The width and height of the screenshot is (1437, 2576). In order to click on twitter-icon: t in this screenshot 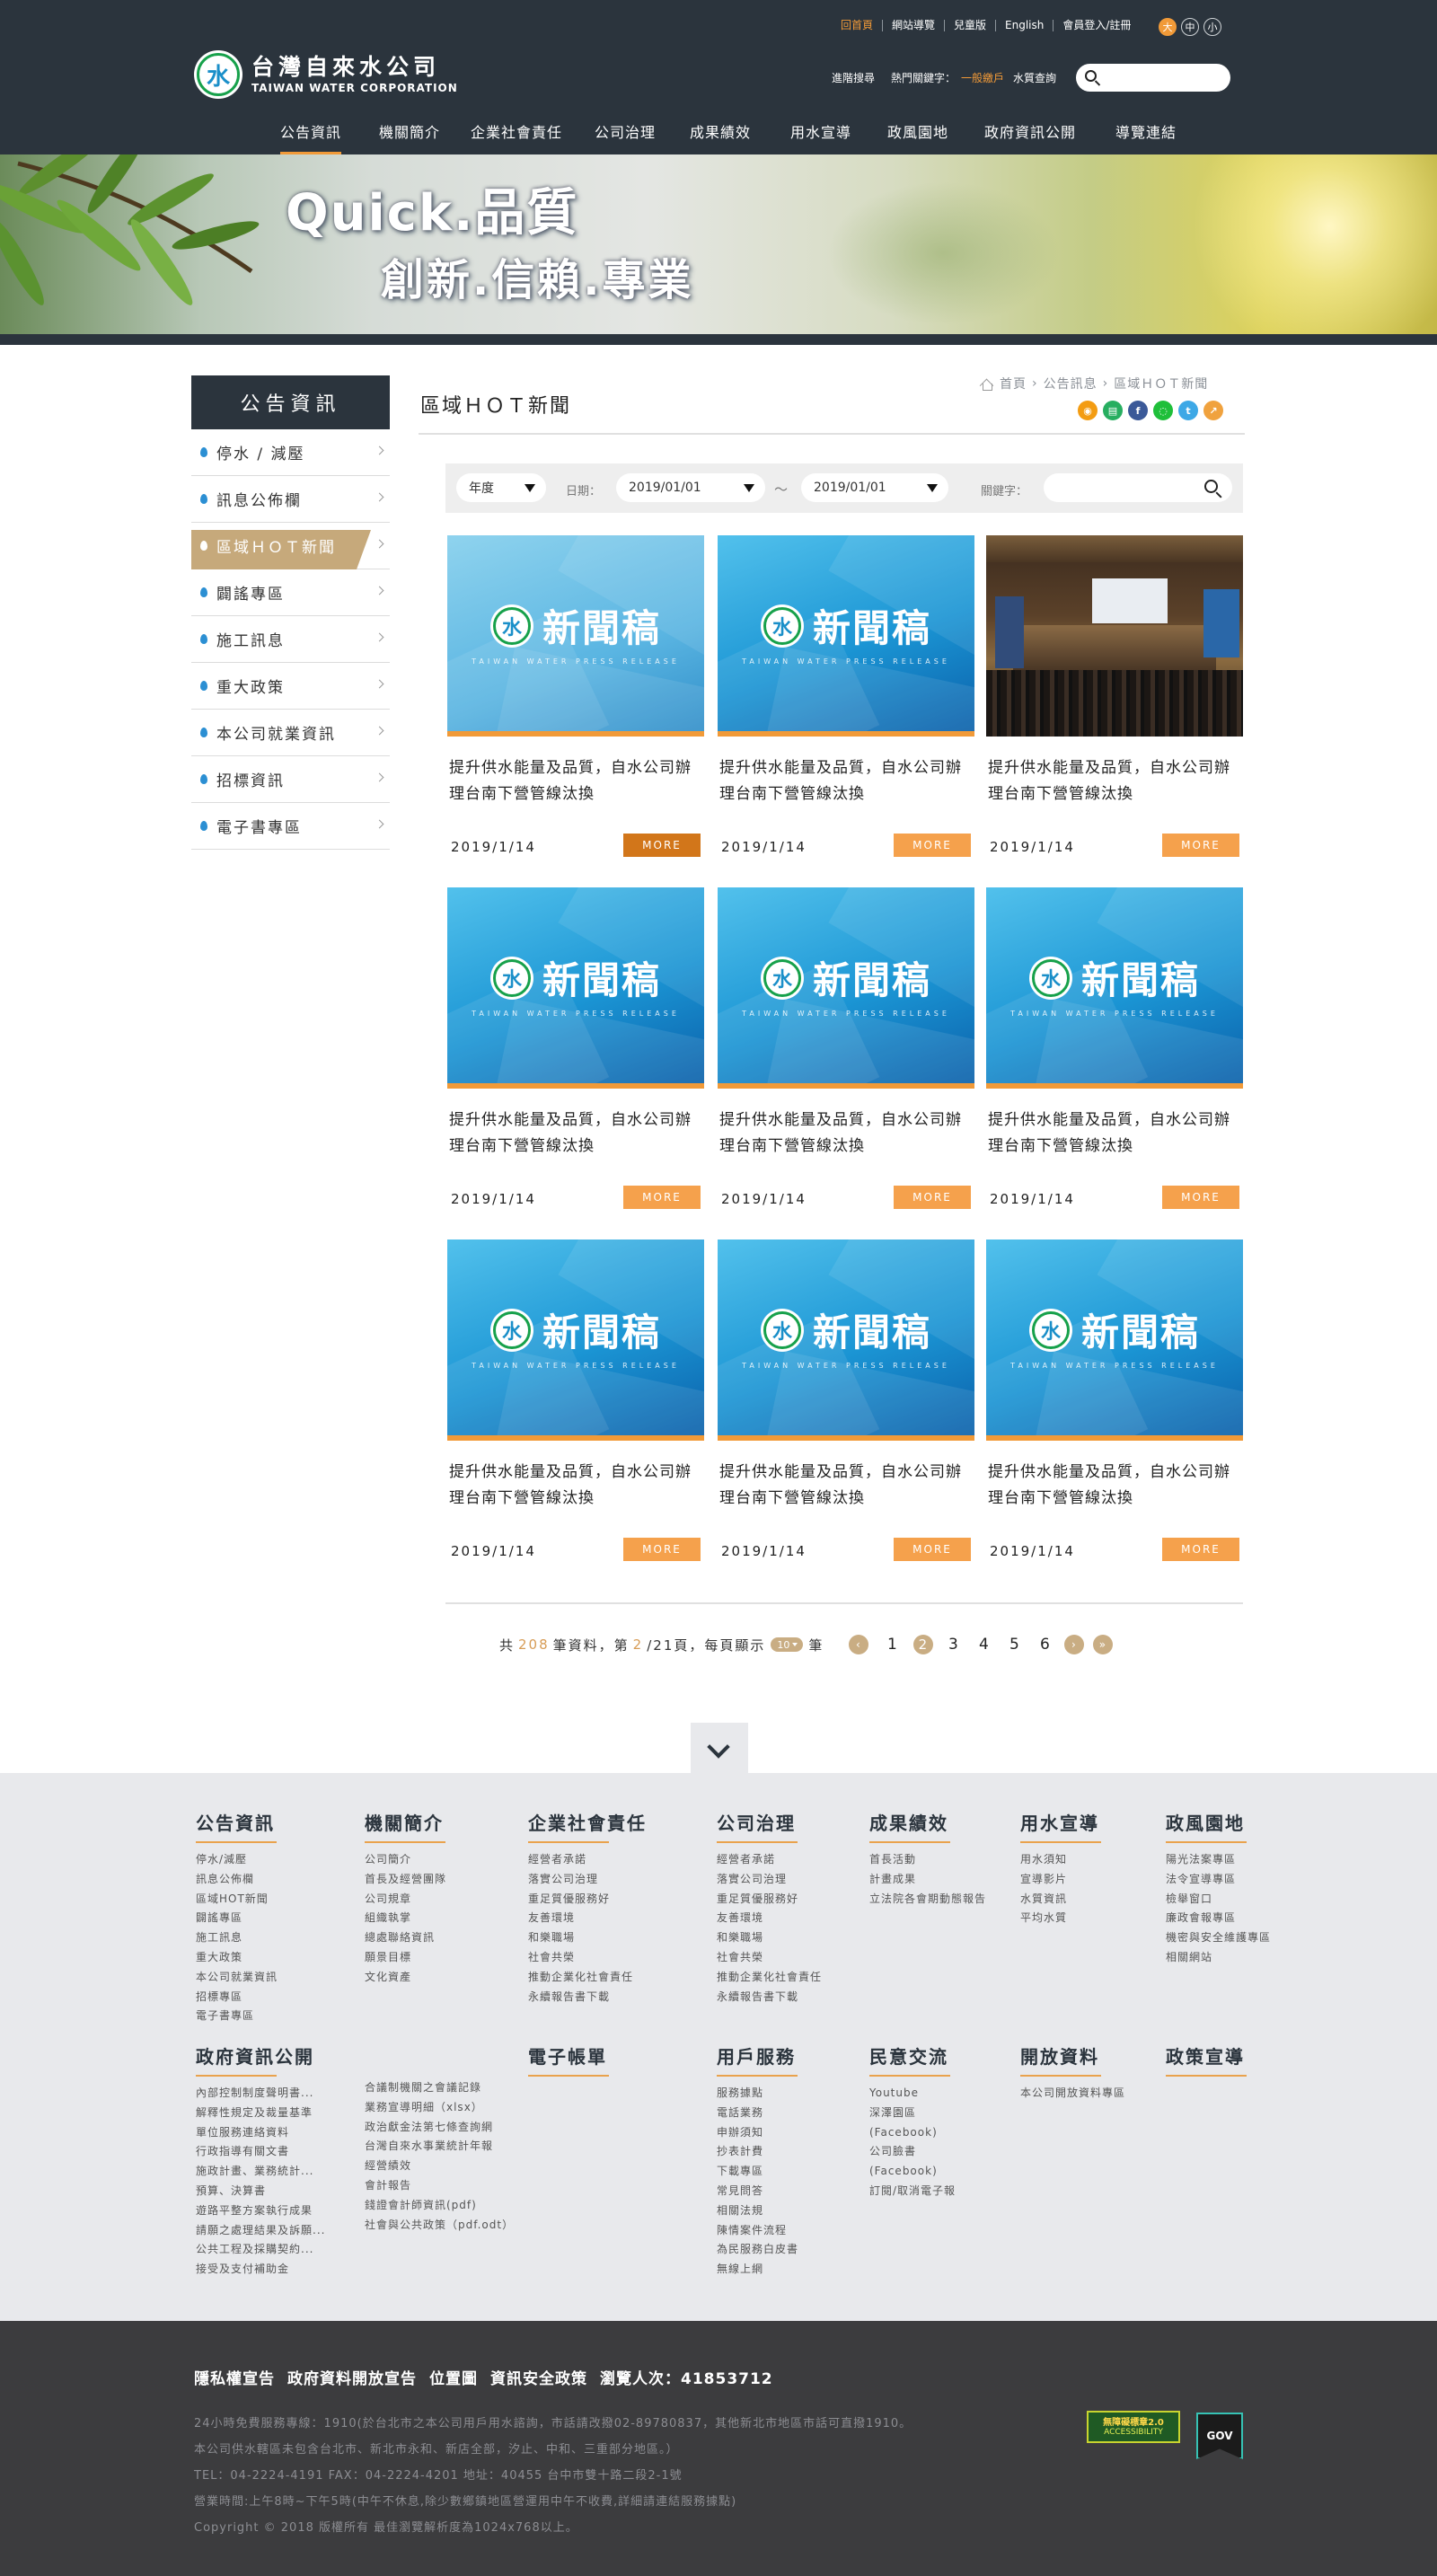, I will do `click(1188, 410)`.